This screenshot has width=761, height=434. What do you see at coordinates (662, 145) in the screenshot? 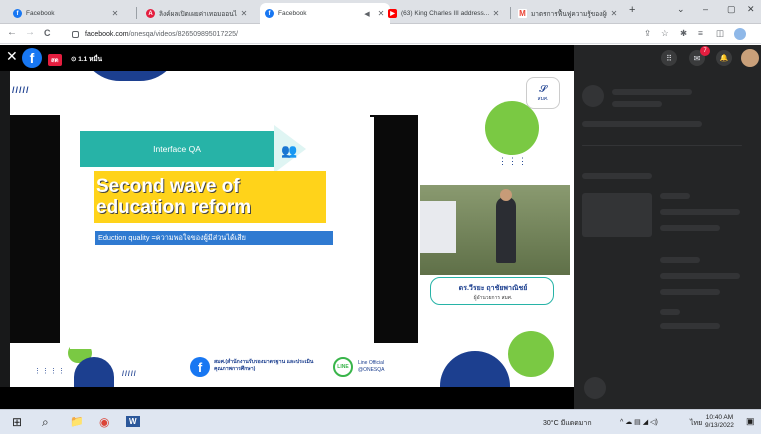
I see `divider` at bounding box center [662, 145].